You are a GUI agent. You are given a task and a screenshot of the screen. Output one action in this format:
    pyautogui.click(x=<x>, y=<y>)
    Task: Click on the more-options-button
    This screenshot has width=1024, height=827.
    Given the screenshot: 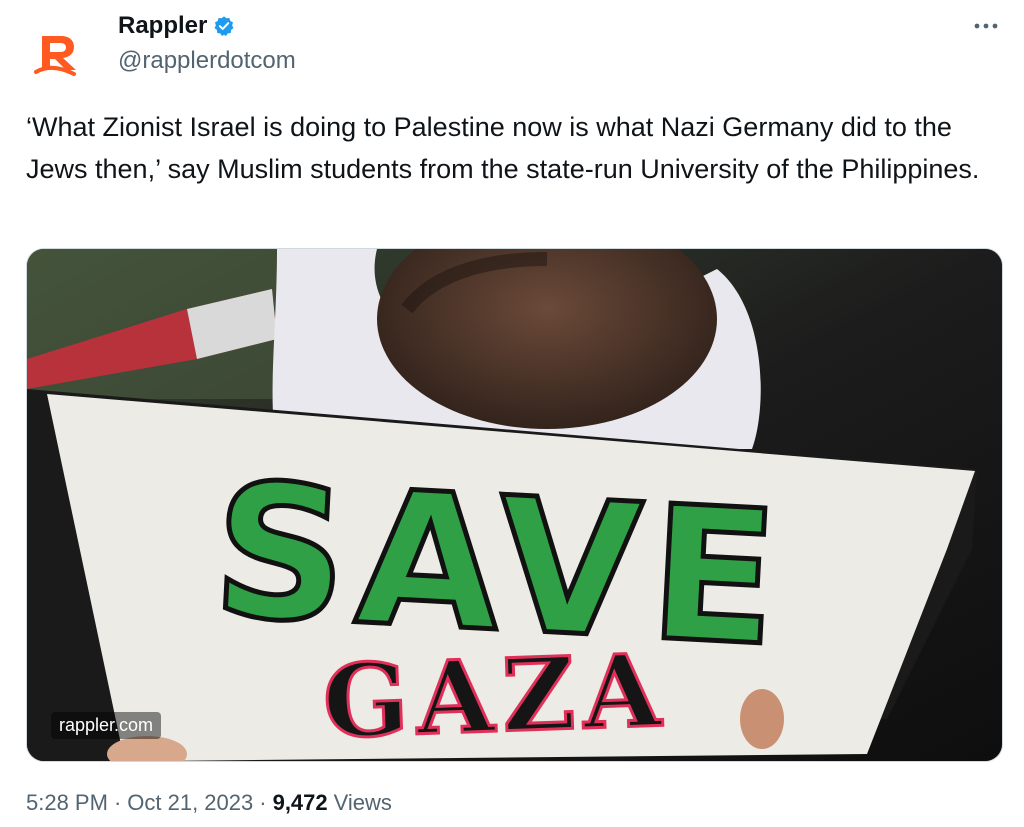 What is the action you would take?
    pyautogui.click(x=986, y=26)
    